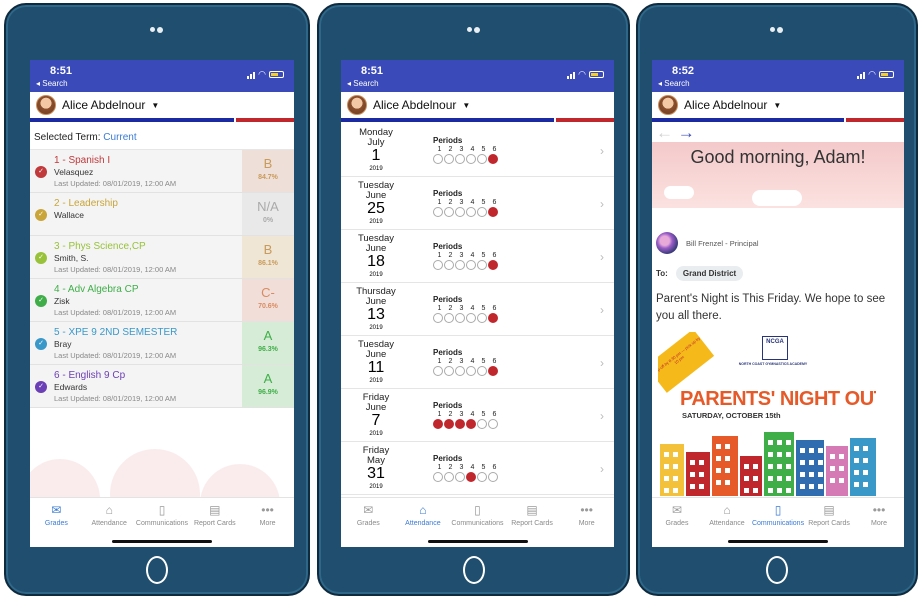 Image resolution: width=920 pixels, height=598 pixels. Describe the element at coordinates (63, 344) in the screenshot. I see `teacher-name: Bray` at that location.